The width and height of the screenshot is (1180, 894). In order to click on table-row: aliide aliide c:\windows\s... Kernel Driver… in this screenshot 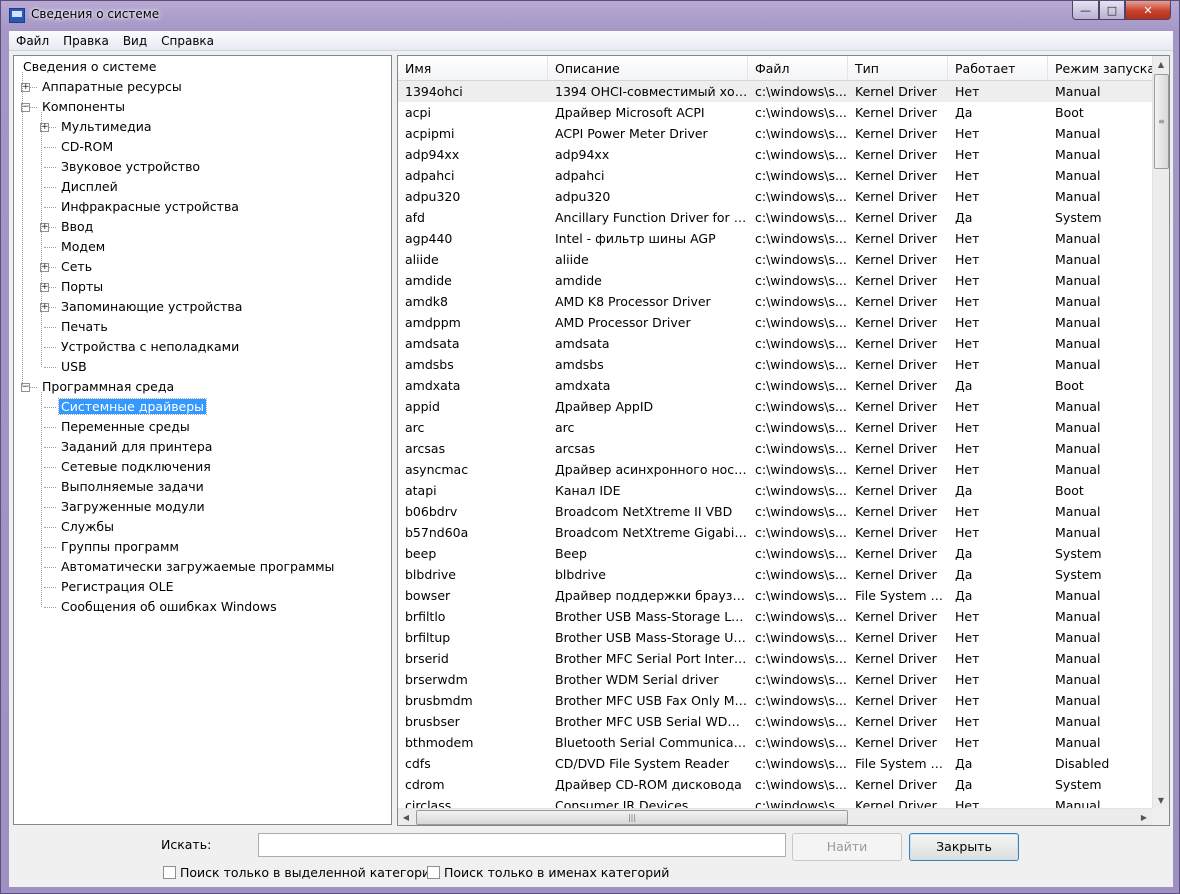, I will do `click(775, 259)`.